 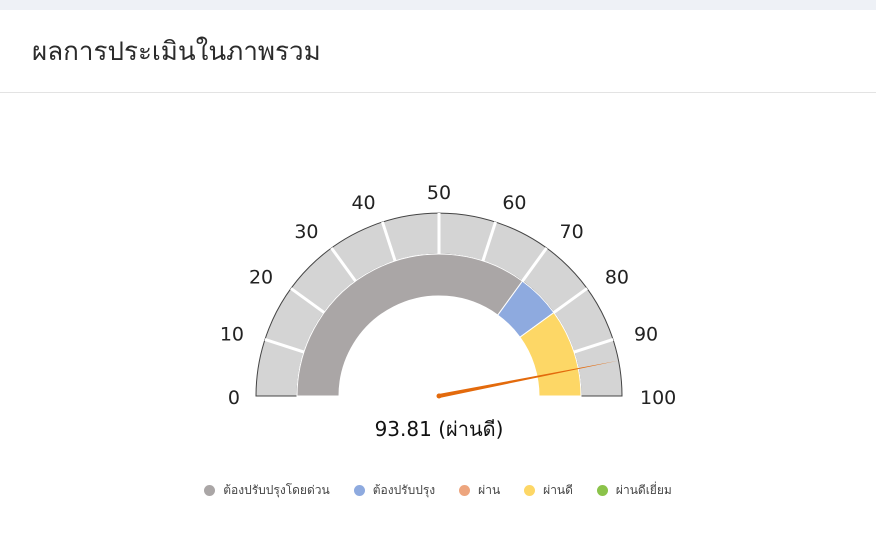 What do you see at coordinates (306, 232) in the screenshot?
I see `gauge-tick-label: 30` at bounding box center [306, 232].